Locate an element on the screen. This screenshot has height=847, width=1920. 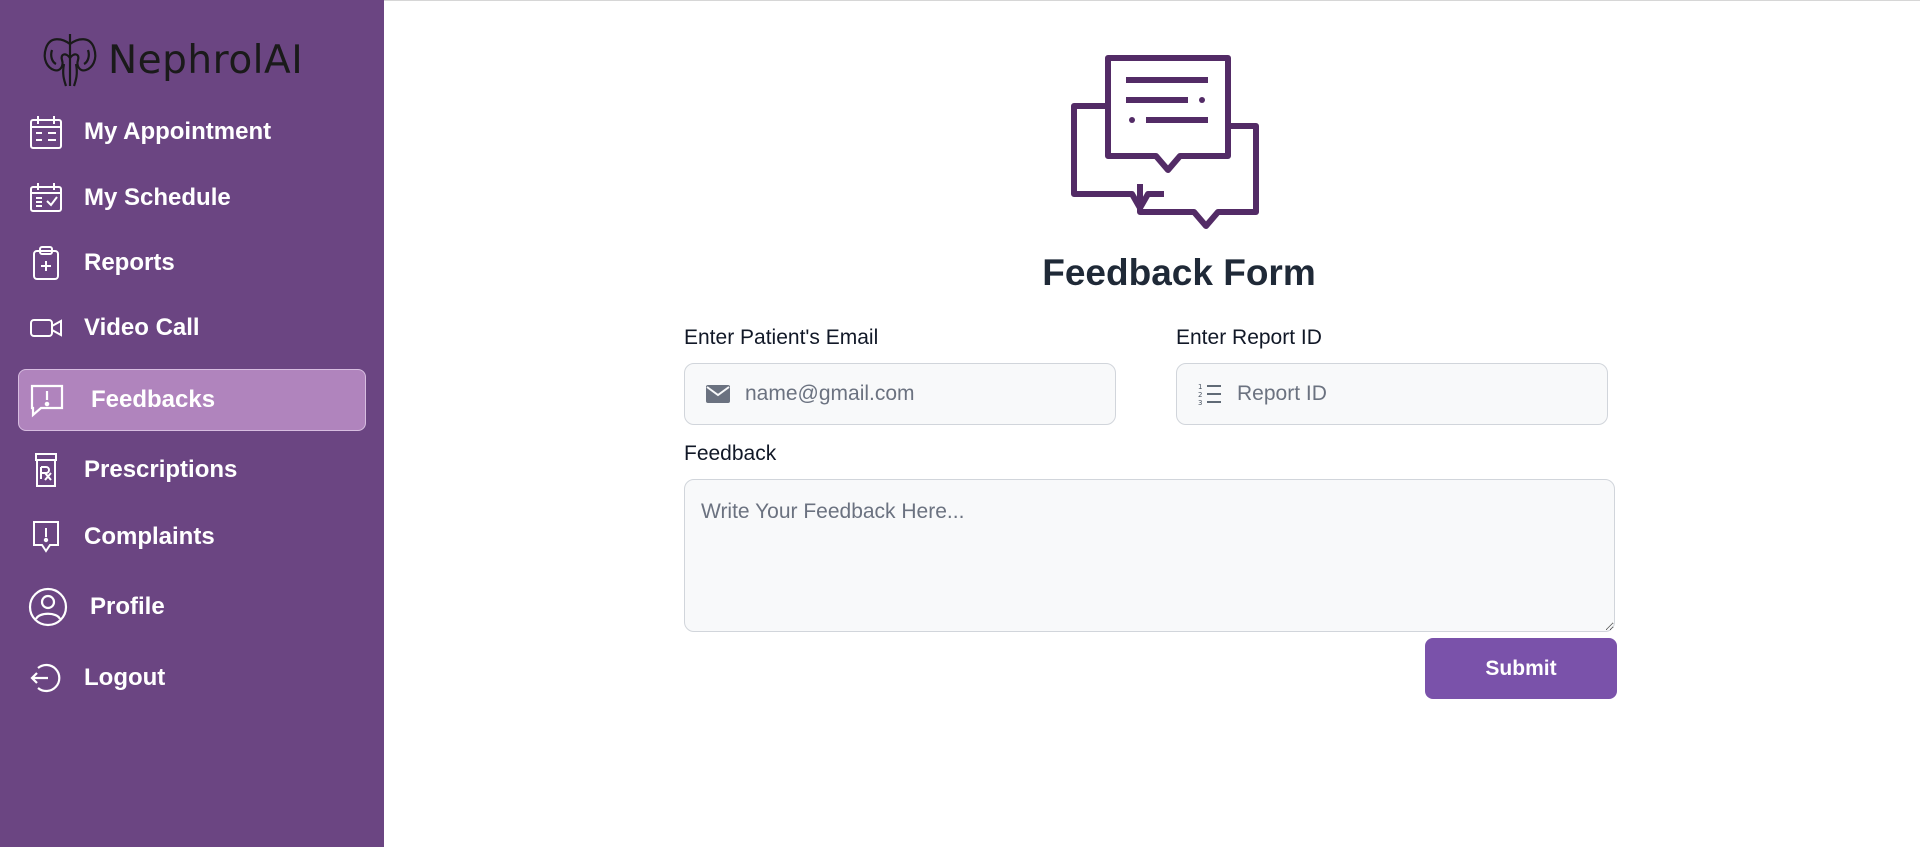
sidebar-item-my-appointment: My Appointment is located at coordinates (192, 132).